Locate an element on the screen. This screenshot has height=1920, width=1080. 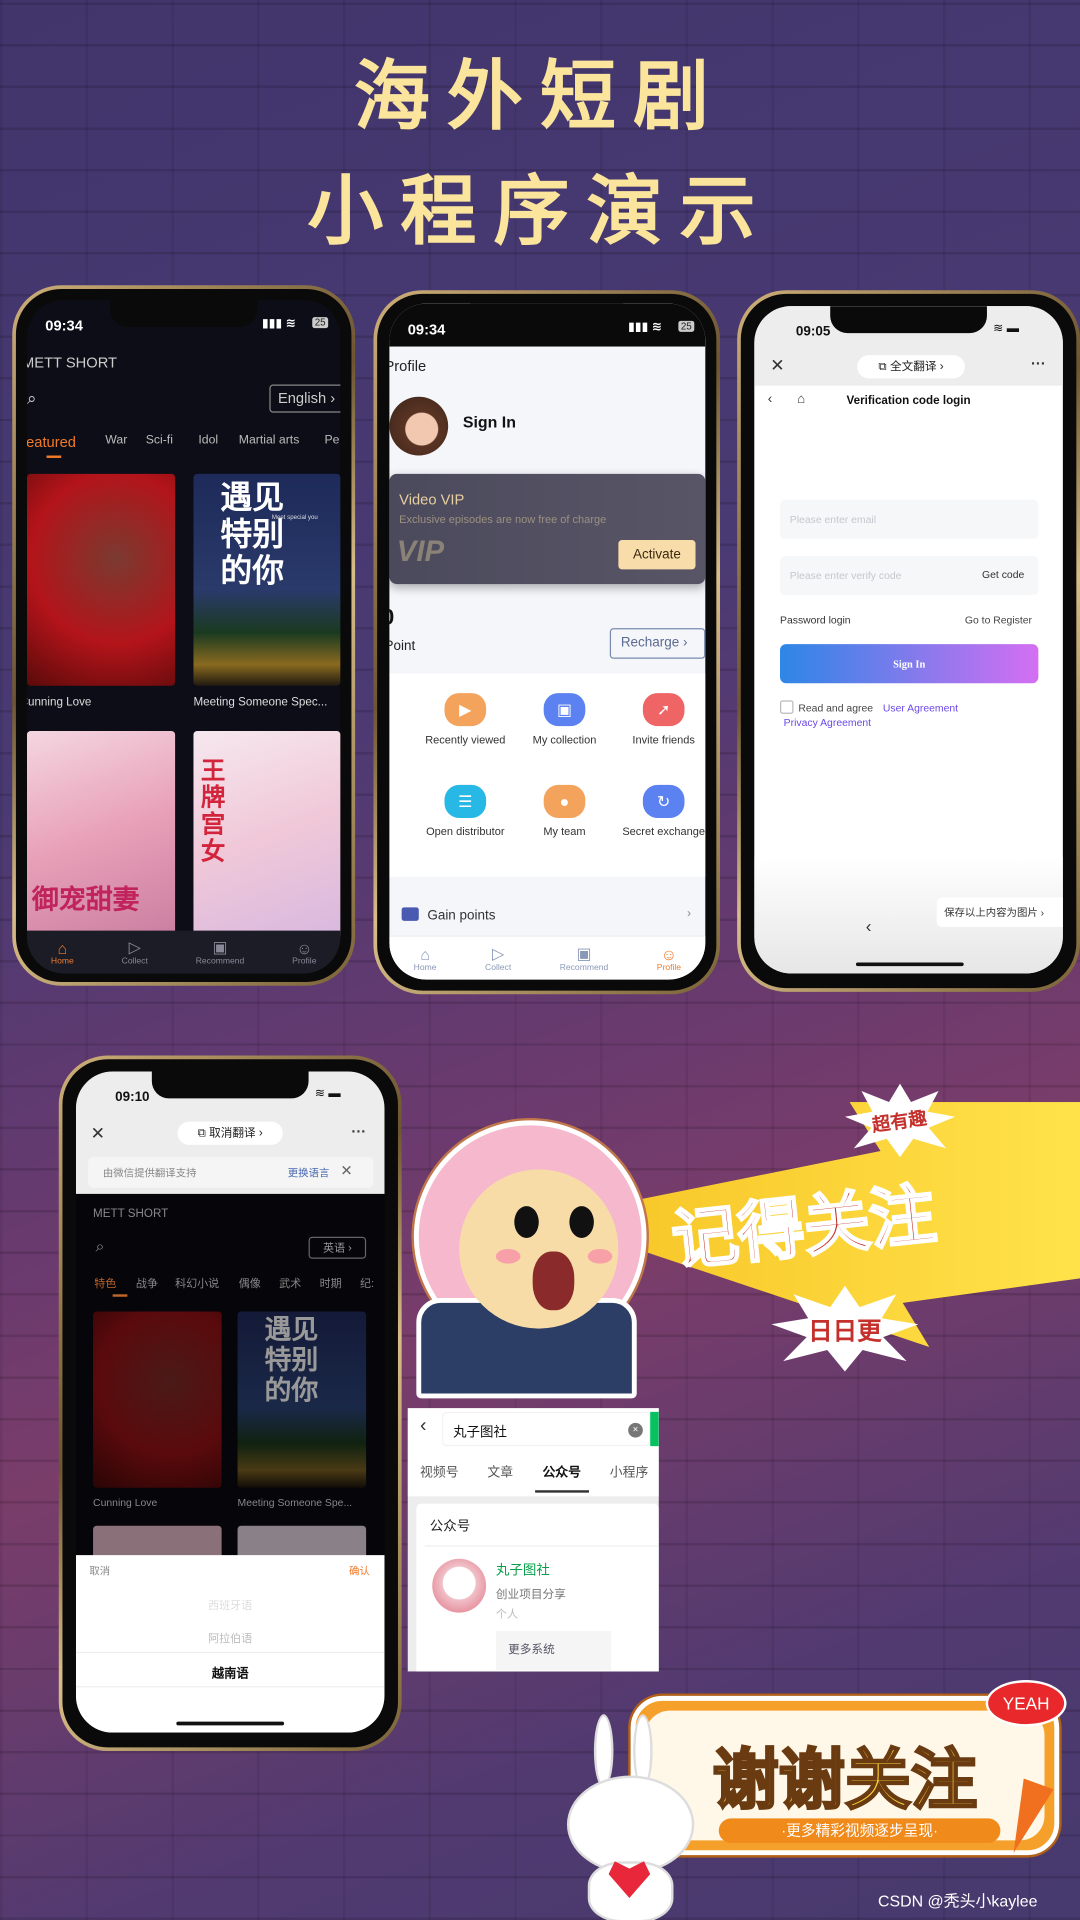
user-agreement-link: User Agreement is located at coordinates (920, 708).